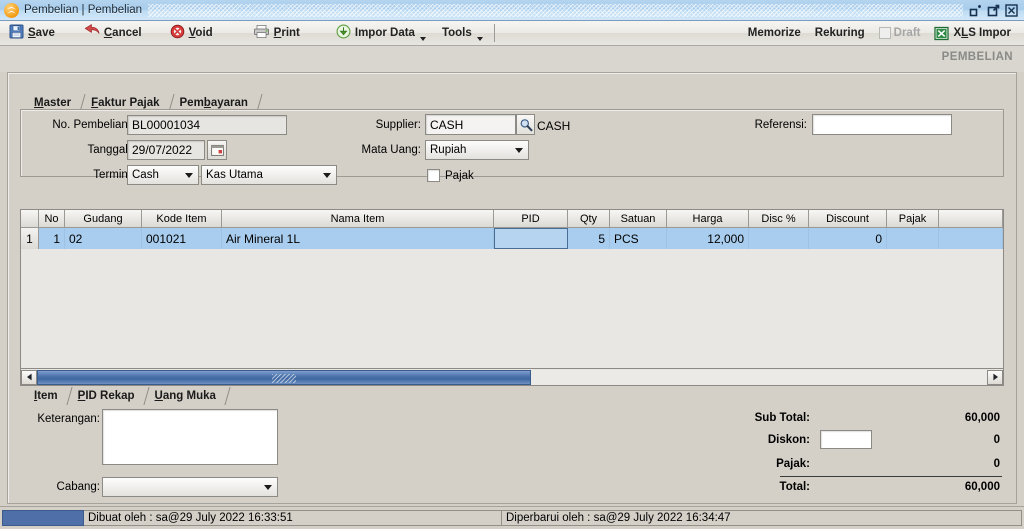 The image size is (1024, 529). What do you see at coordinates (41, 33) in the screenshot?
I see `save-button-label: Save` at bounding box center [41, 33].